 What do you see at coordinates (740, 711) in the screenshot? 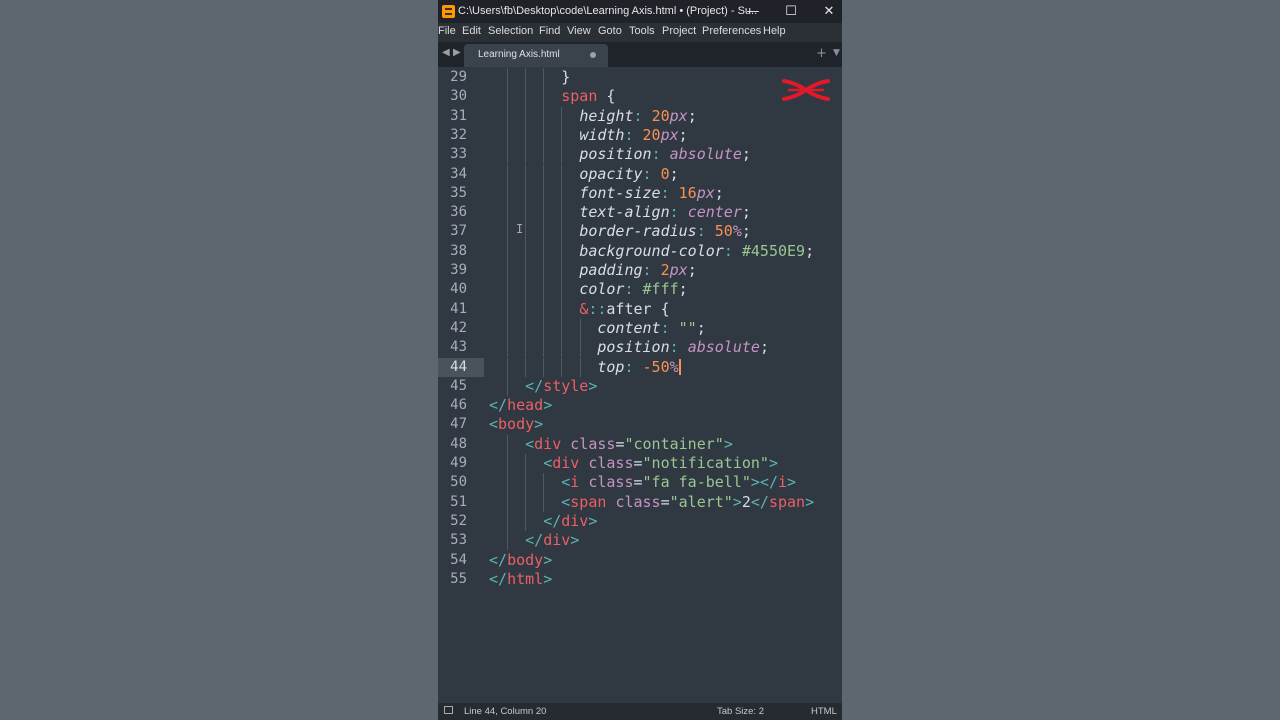
I see `tab-size: Tab Size: 2` at bounding box center [740, 711].